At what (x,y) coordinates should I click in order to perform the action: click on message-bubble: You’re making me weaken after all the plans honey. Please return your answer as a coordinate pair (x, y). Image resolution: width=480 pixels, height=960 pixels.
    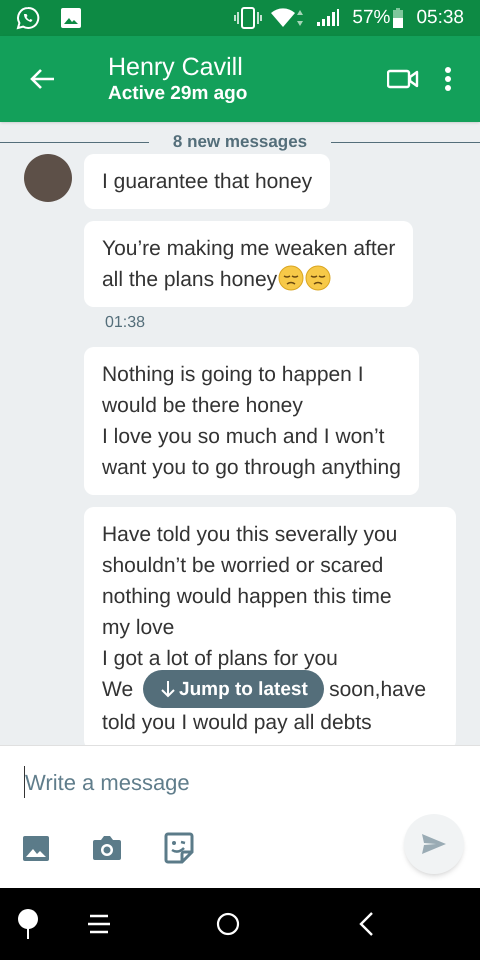
    Looking at the image, I should click on (249, 264).